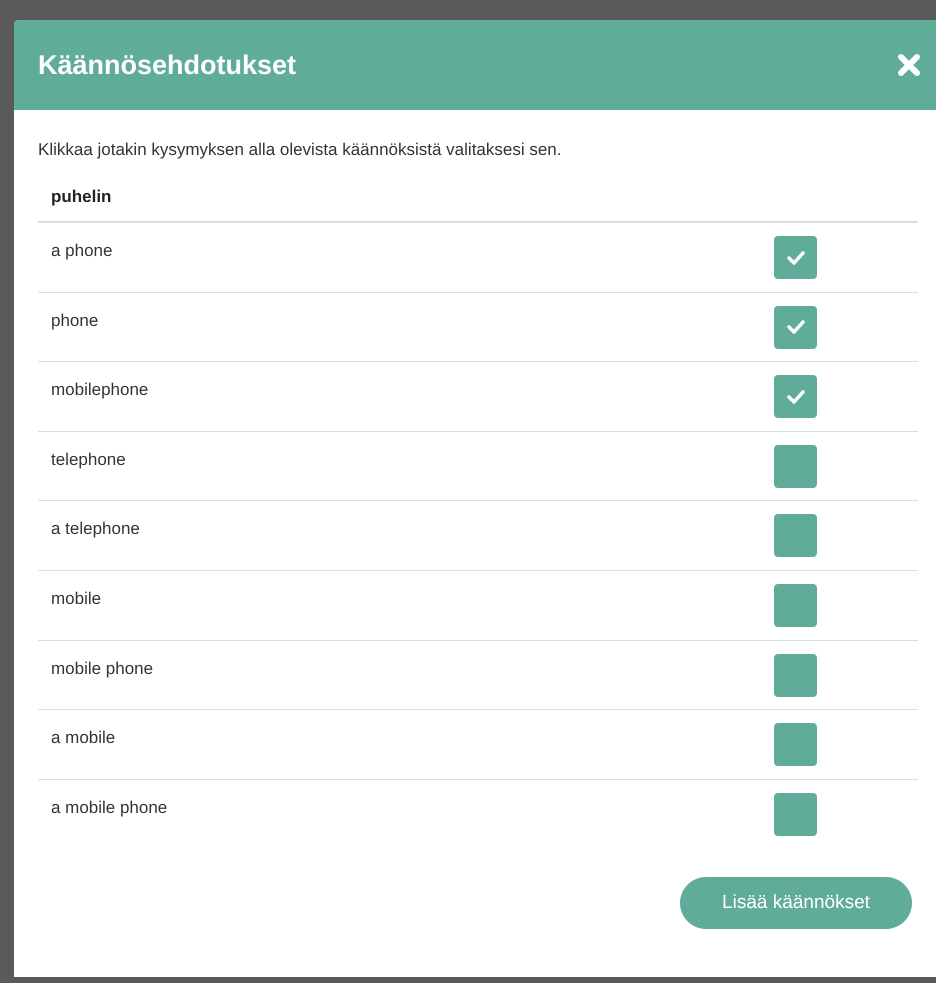 The image size is (936, 983). I want to click on question-text: puhelin, so click(478, 204).